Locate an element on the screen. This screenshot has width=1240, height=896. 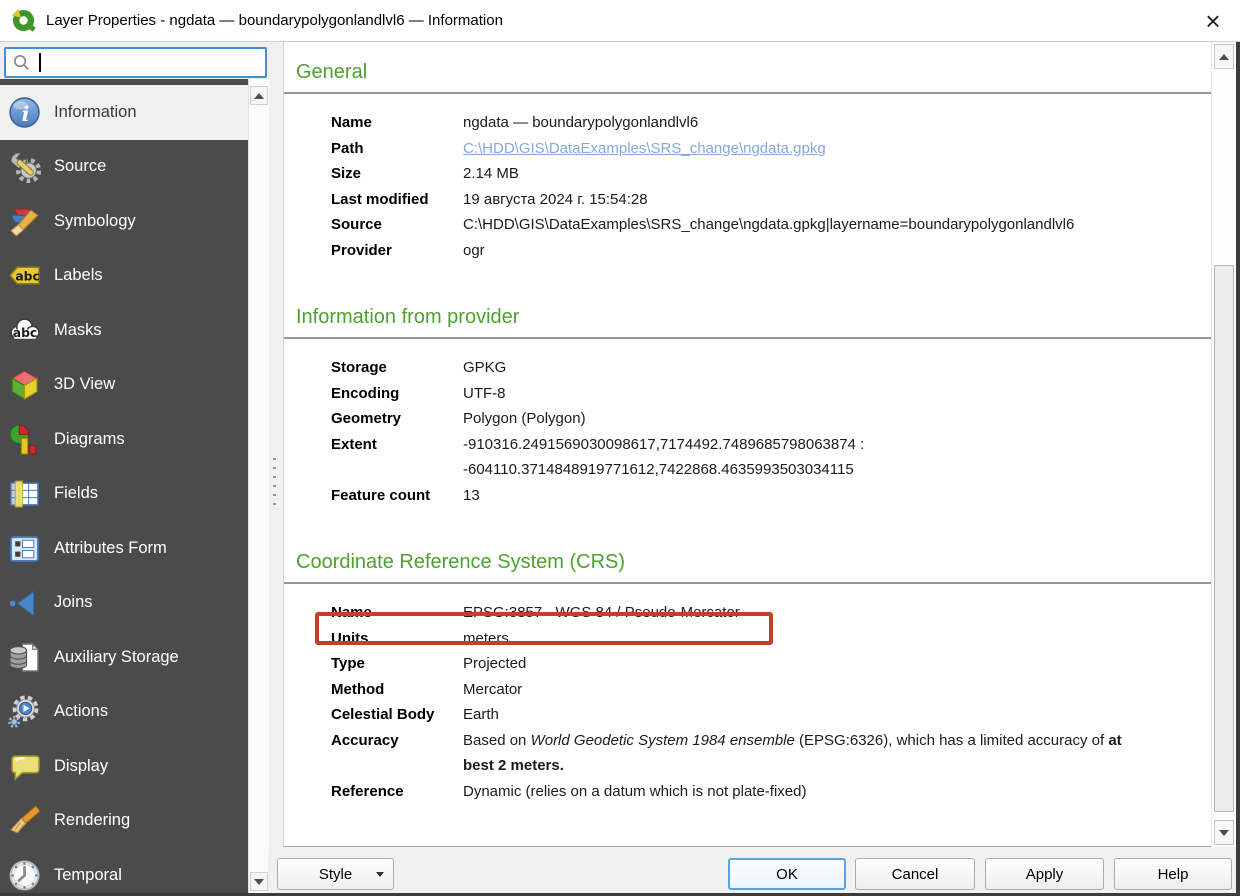
style-button-label: Style is located at coordinates (335, 874).